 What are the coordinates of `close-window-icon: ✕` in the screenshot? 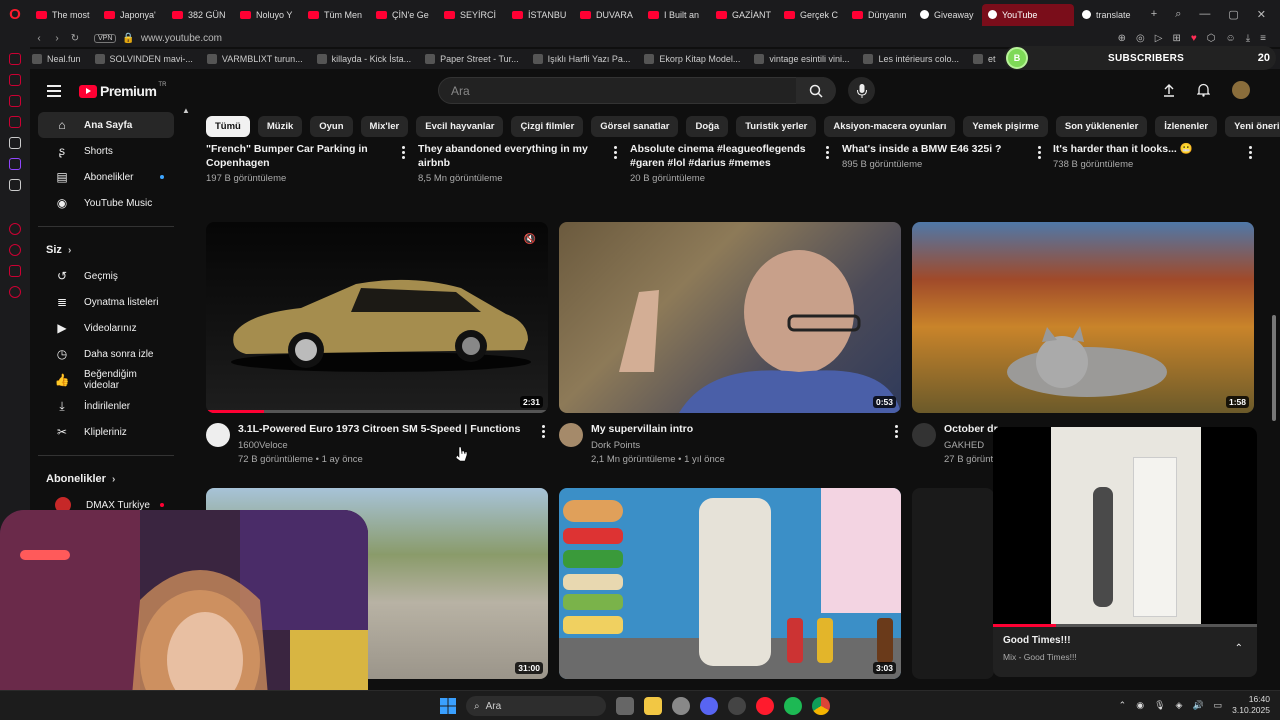 It's located at (1261, 14).